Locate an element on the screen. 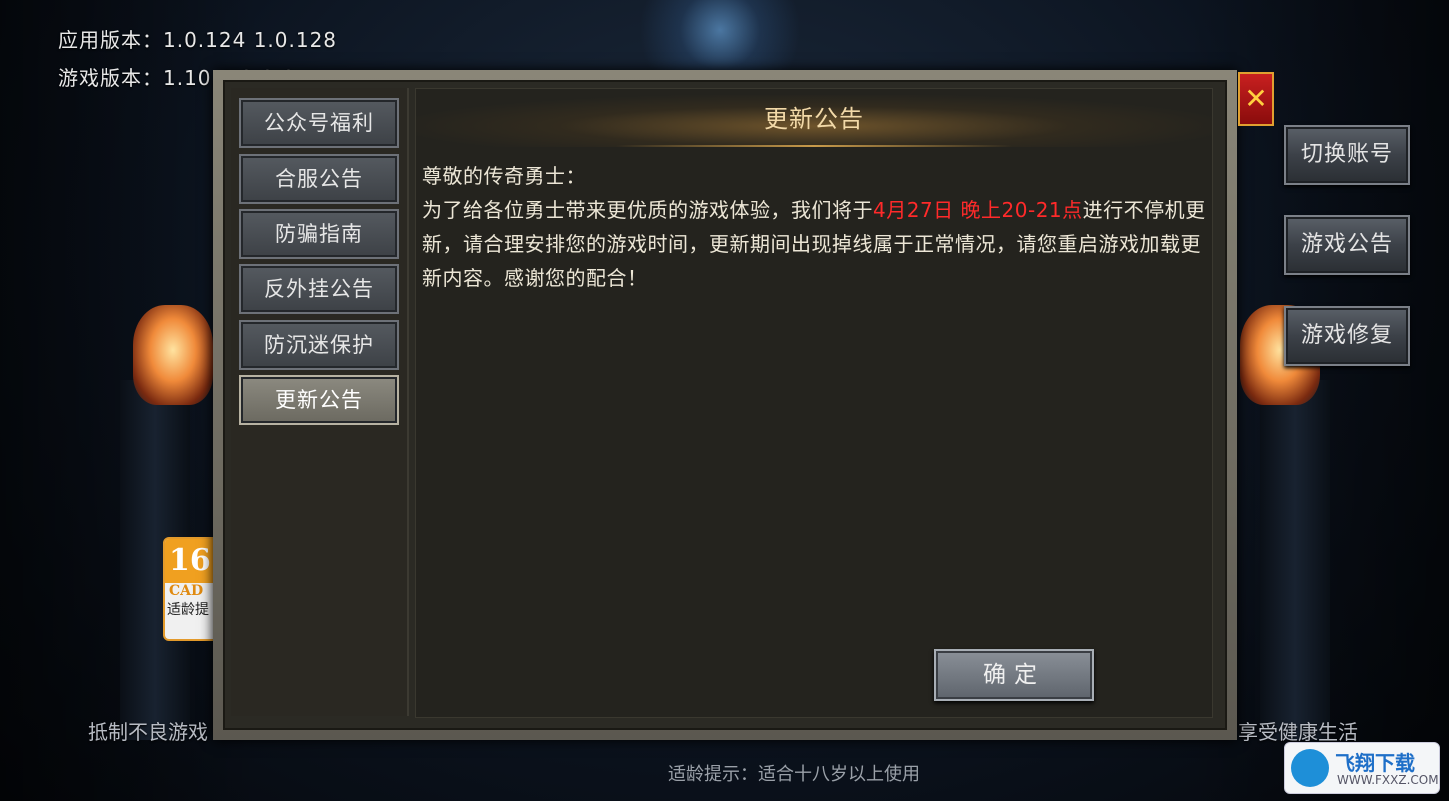 The image size is (1449, 801). confirm-button: 确定 is located at coordinates (1014, 675).